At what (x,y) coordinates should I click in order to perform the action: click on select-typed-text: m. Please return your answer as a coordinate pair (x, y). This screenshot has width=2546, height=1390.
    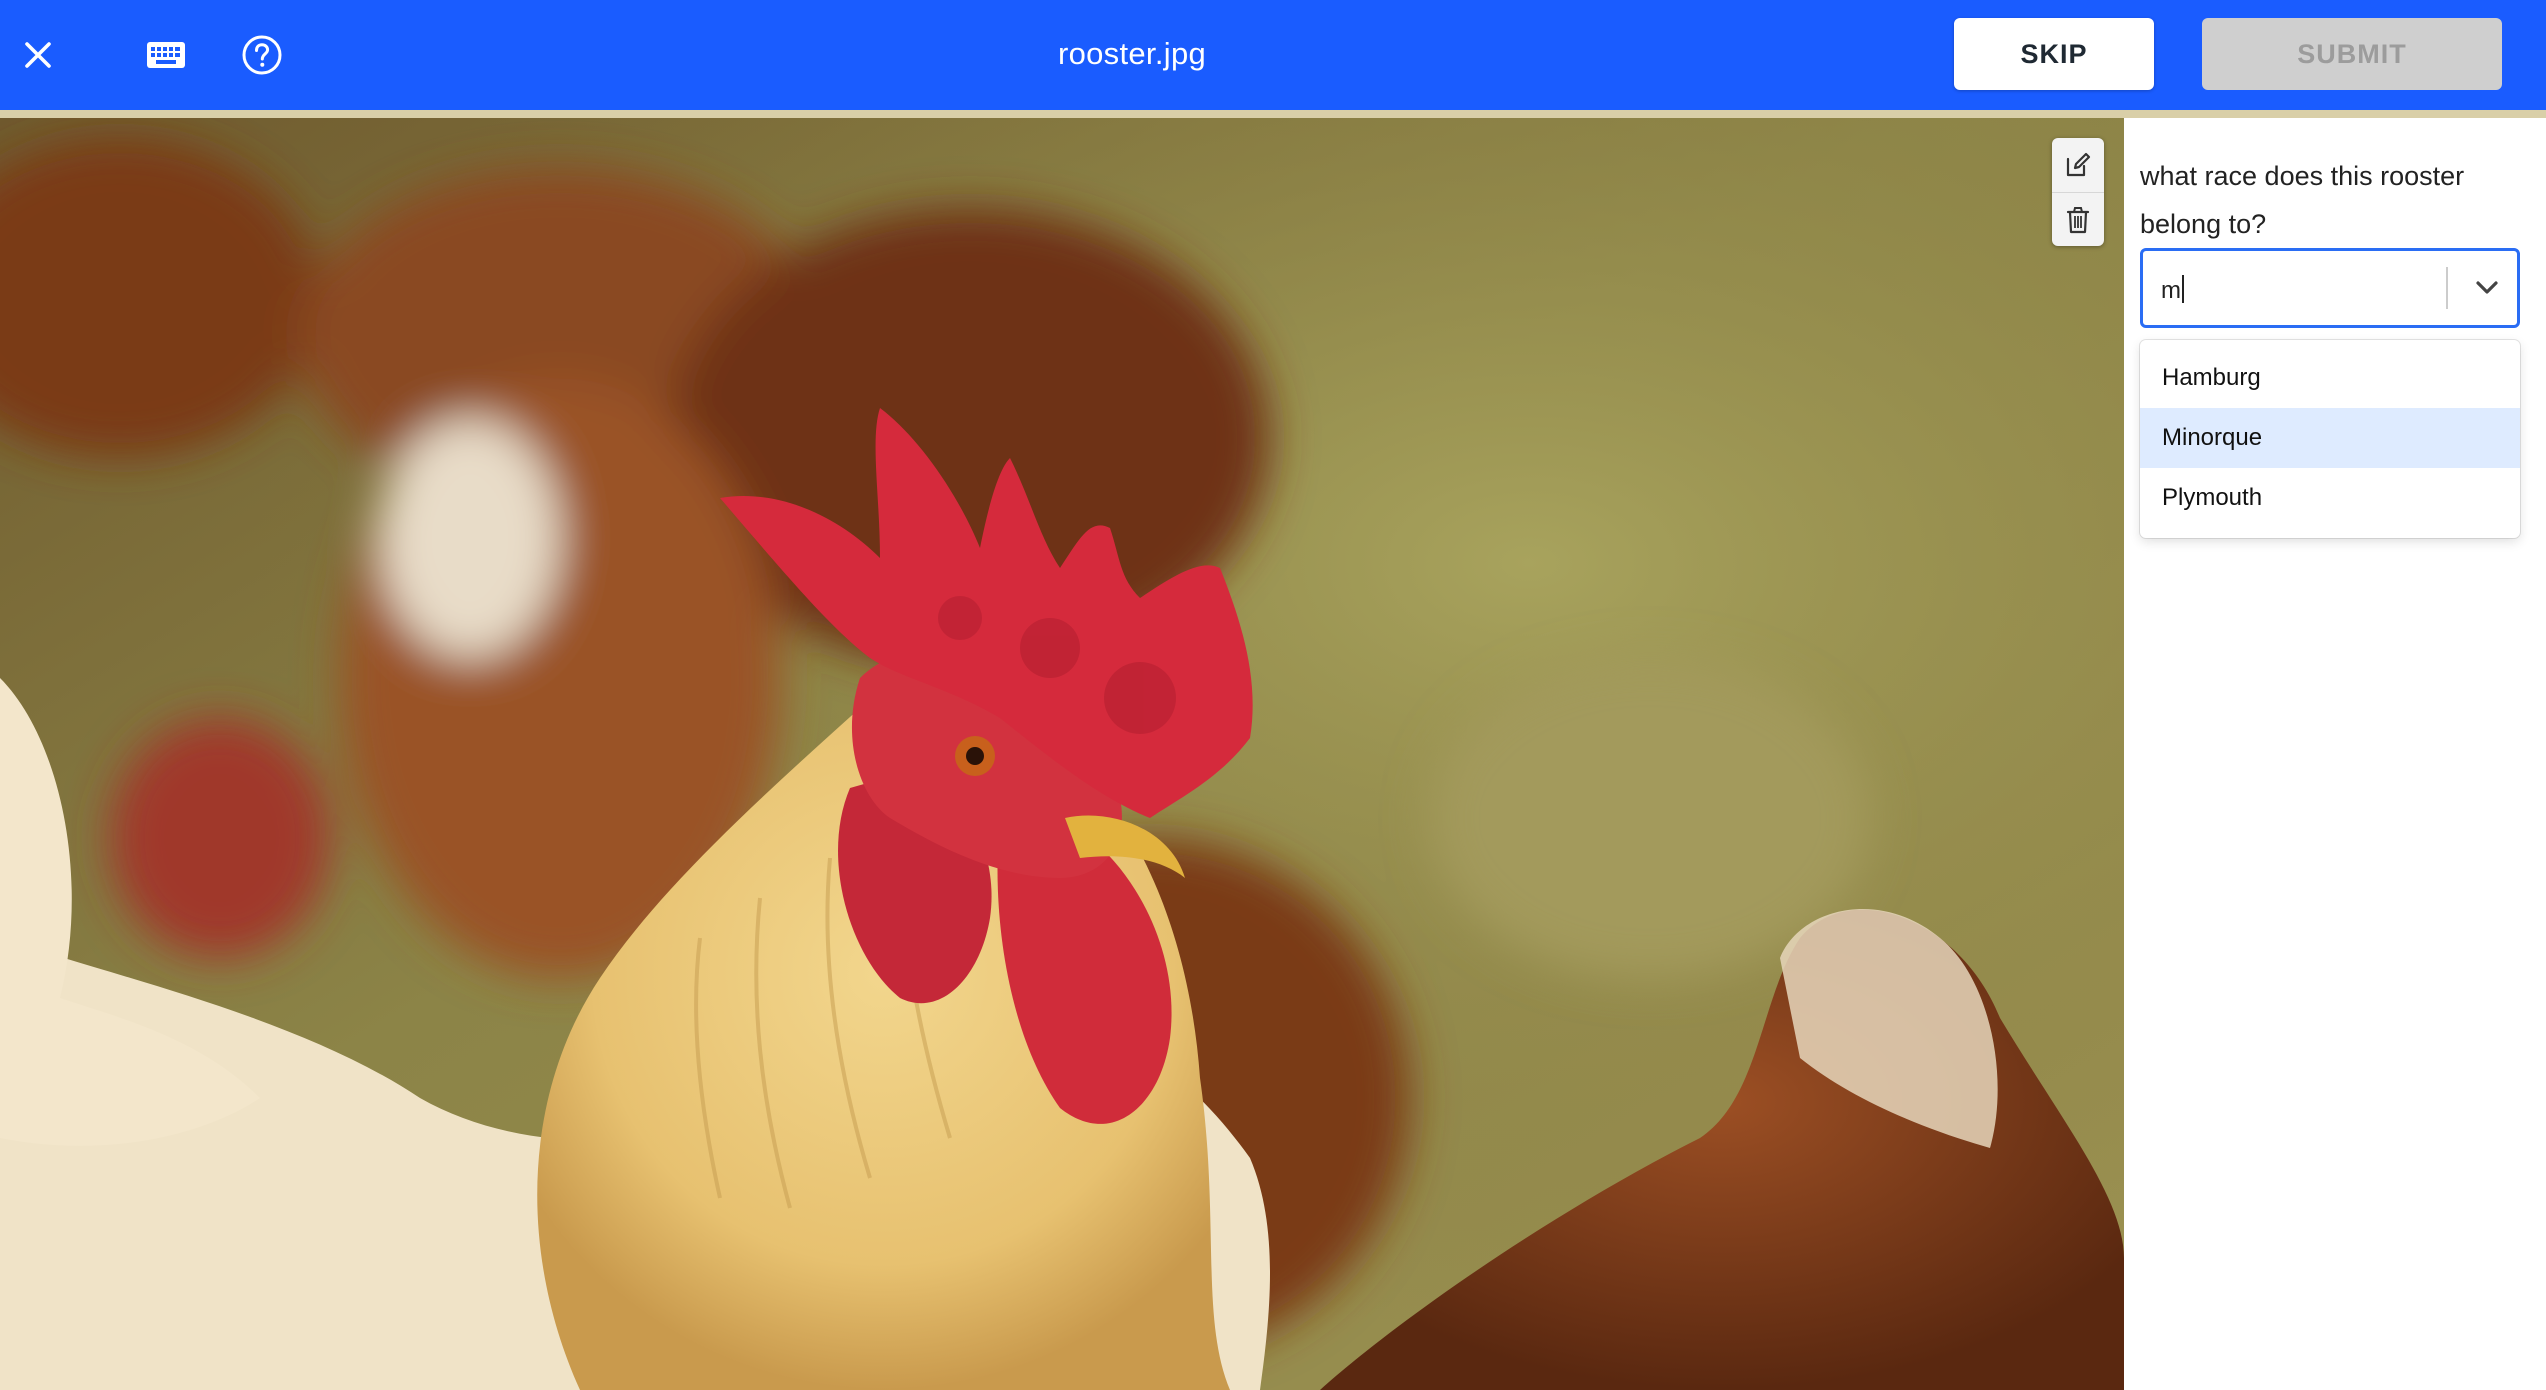
    Looking at the image, I should click on (2171, 290).